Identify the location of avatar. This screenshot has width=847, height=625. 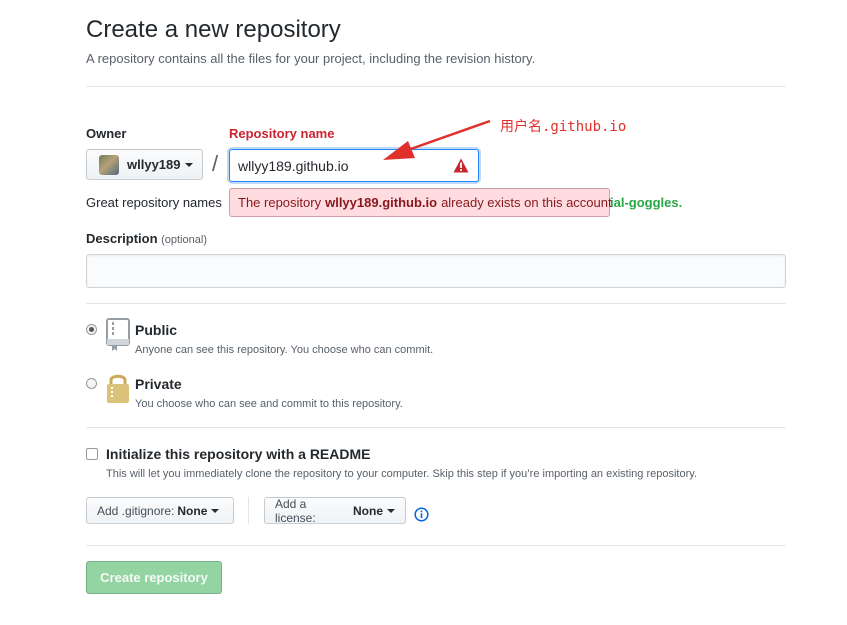
(109, 164).